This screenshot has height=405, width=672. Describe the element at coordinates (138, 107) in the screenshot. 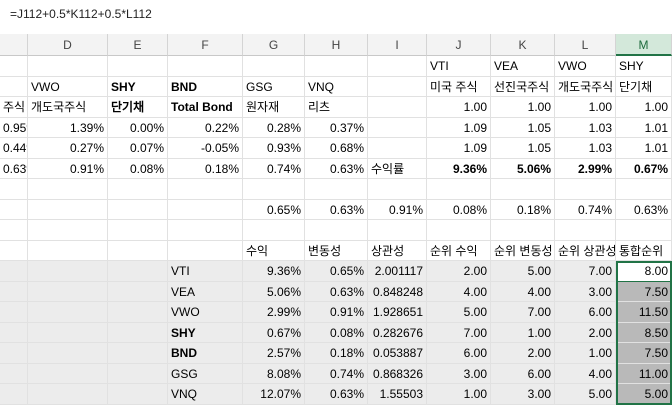

I see `cell-e-2: 단기채` at that location.